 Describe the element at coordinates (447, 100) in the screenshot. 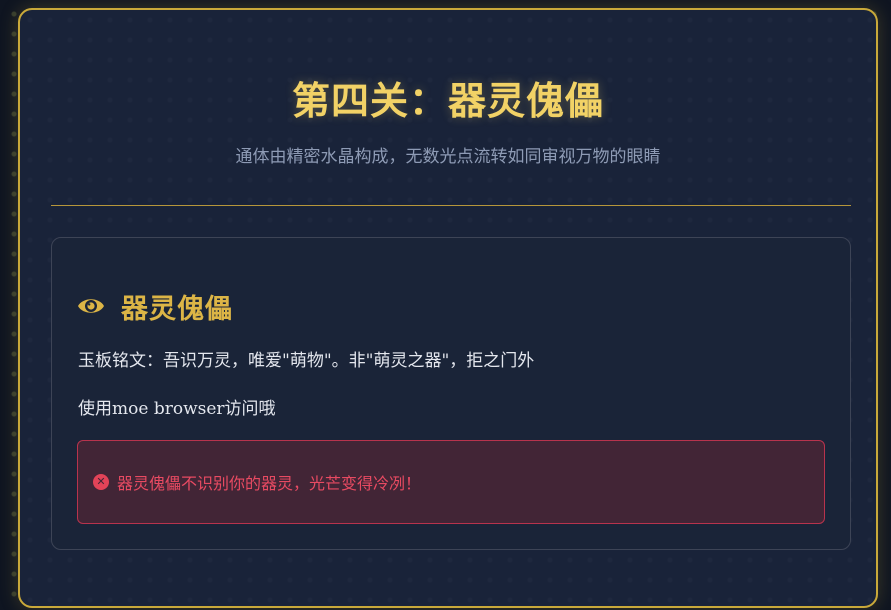

I see `page-title: 第四关：器灵傀儡` at that location.